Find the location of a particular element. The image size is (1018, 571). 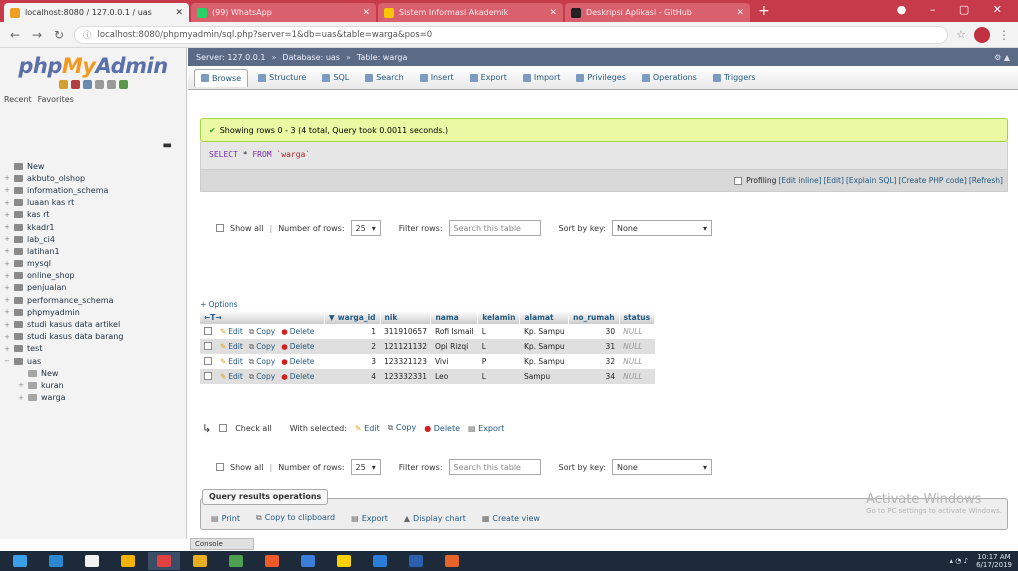

check-all-checkbox is located at coordinates (223, 428).